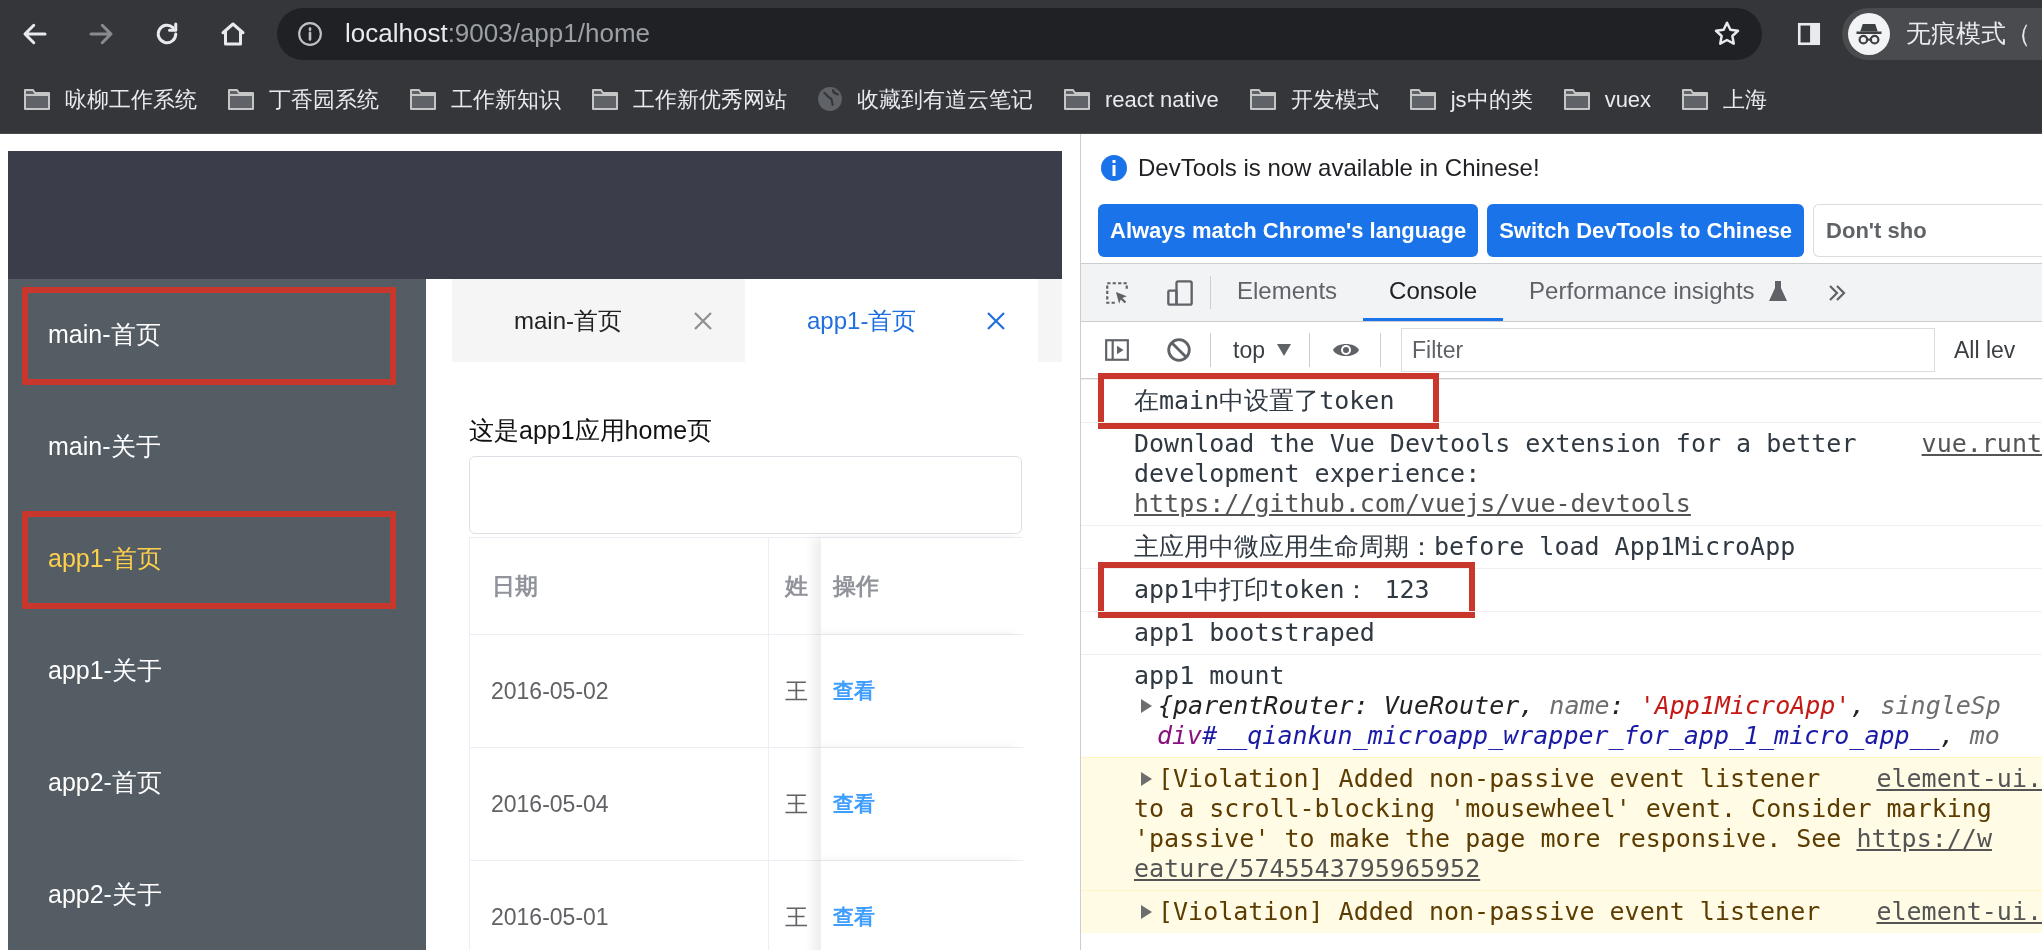  Describe the element at coordinates (619, 905) in the screenshot. I see `table-cell: 2016-05-01` at that location.